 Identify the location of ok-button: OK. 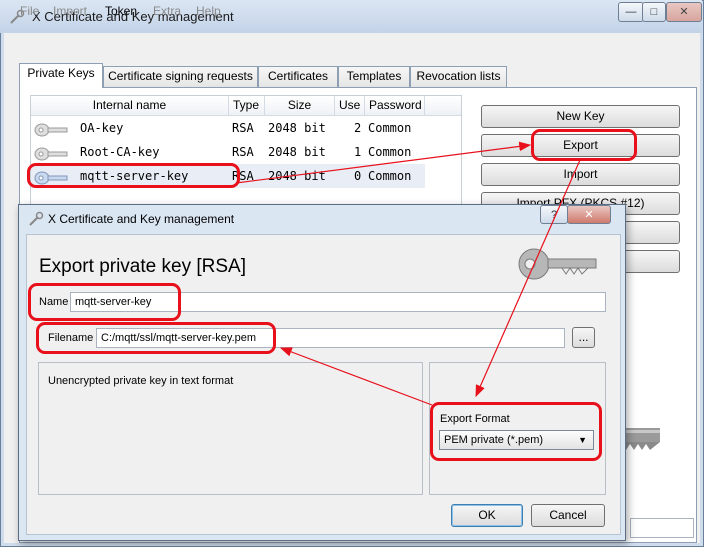
(487, 515).